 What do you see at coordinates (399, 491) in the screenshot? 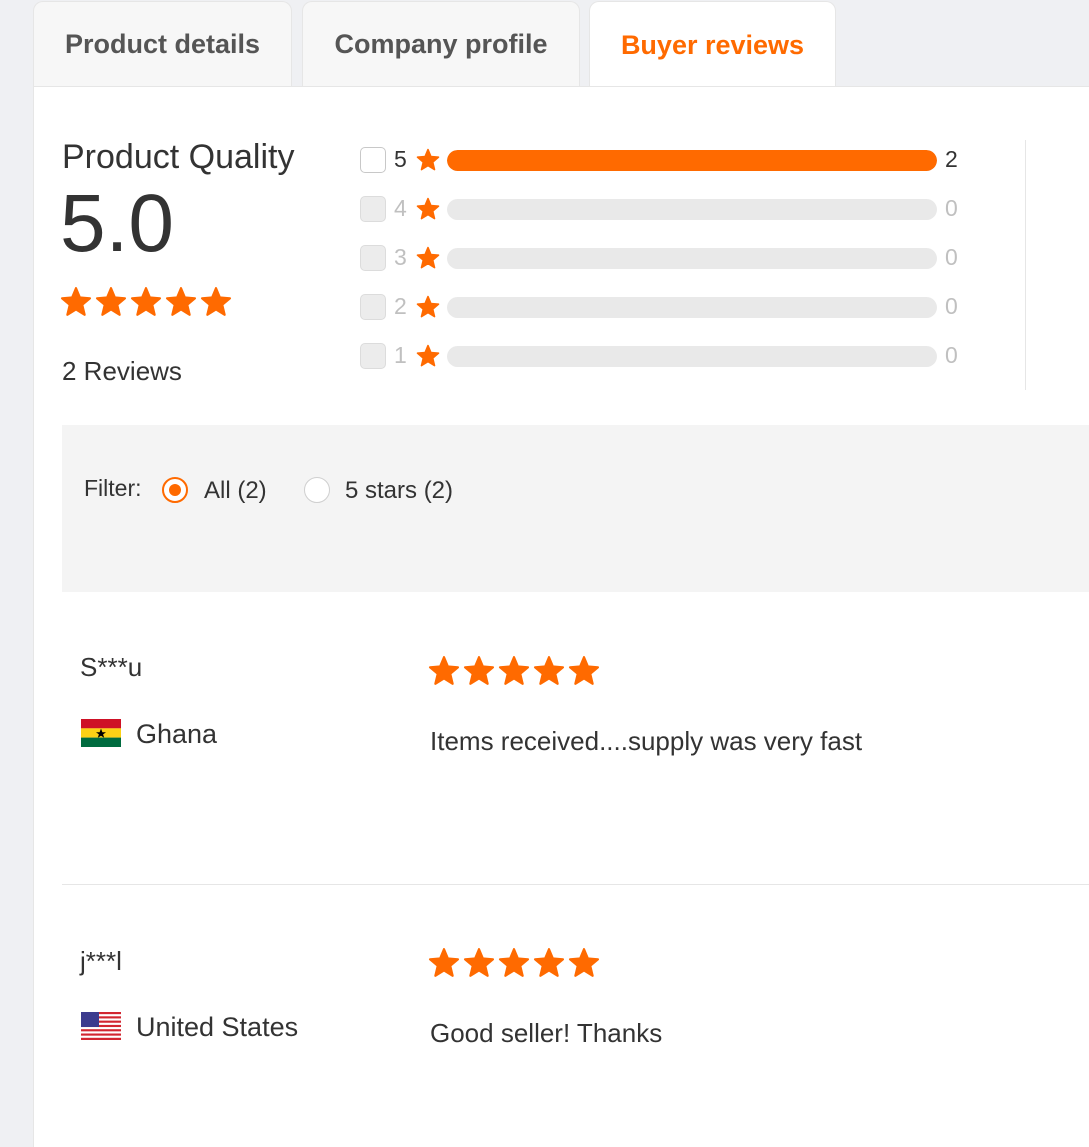
I see `filter-option-5-stars: 5 stars (2)` at bounding box center [399, 491].